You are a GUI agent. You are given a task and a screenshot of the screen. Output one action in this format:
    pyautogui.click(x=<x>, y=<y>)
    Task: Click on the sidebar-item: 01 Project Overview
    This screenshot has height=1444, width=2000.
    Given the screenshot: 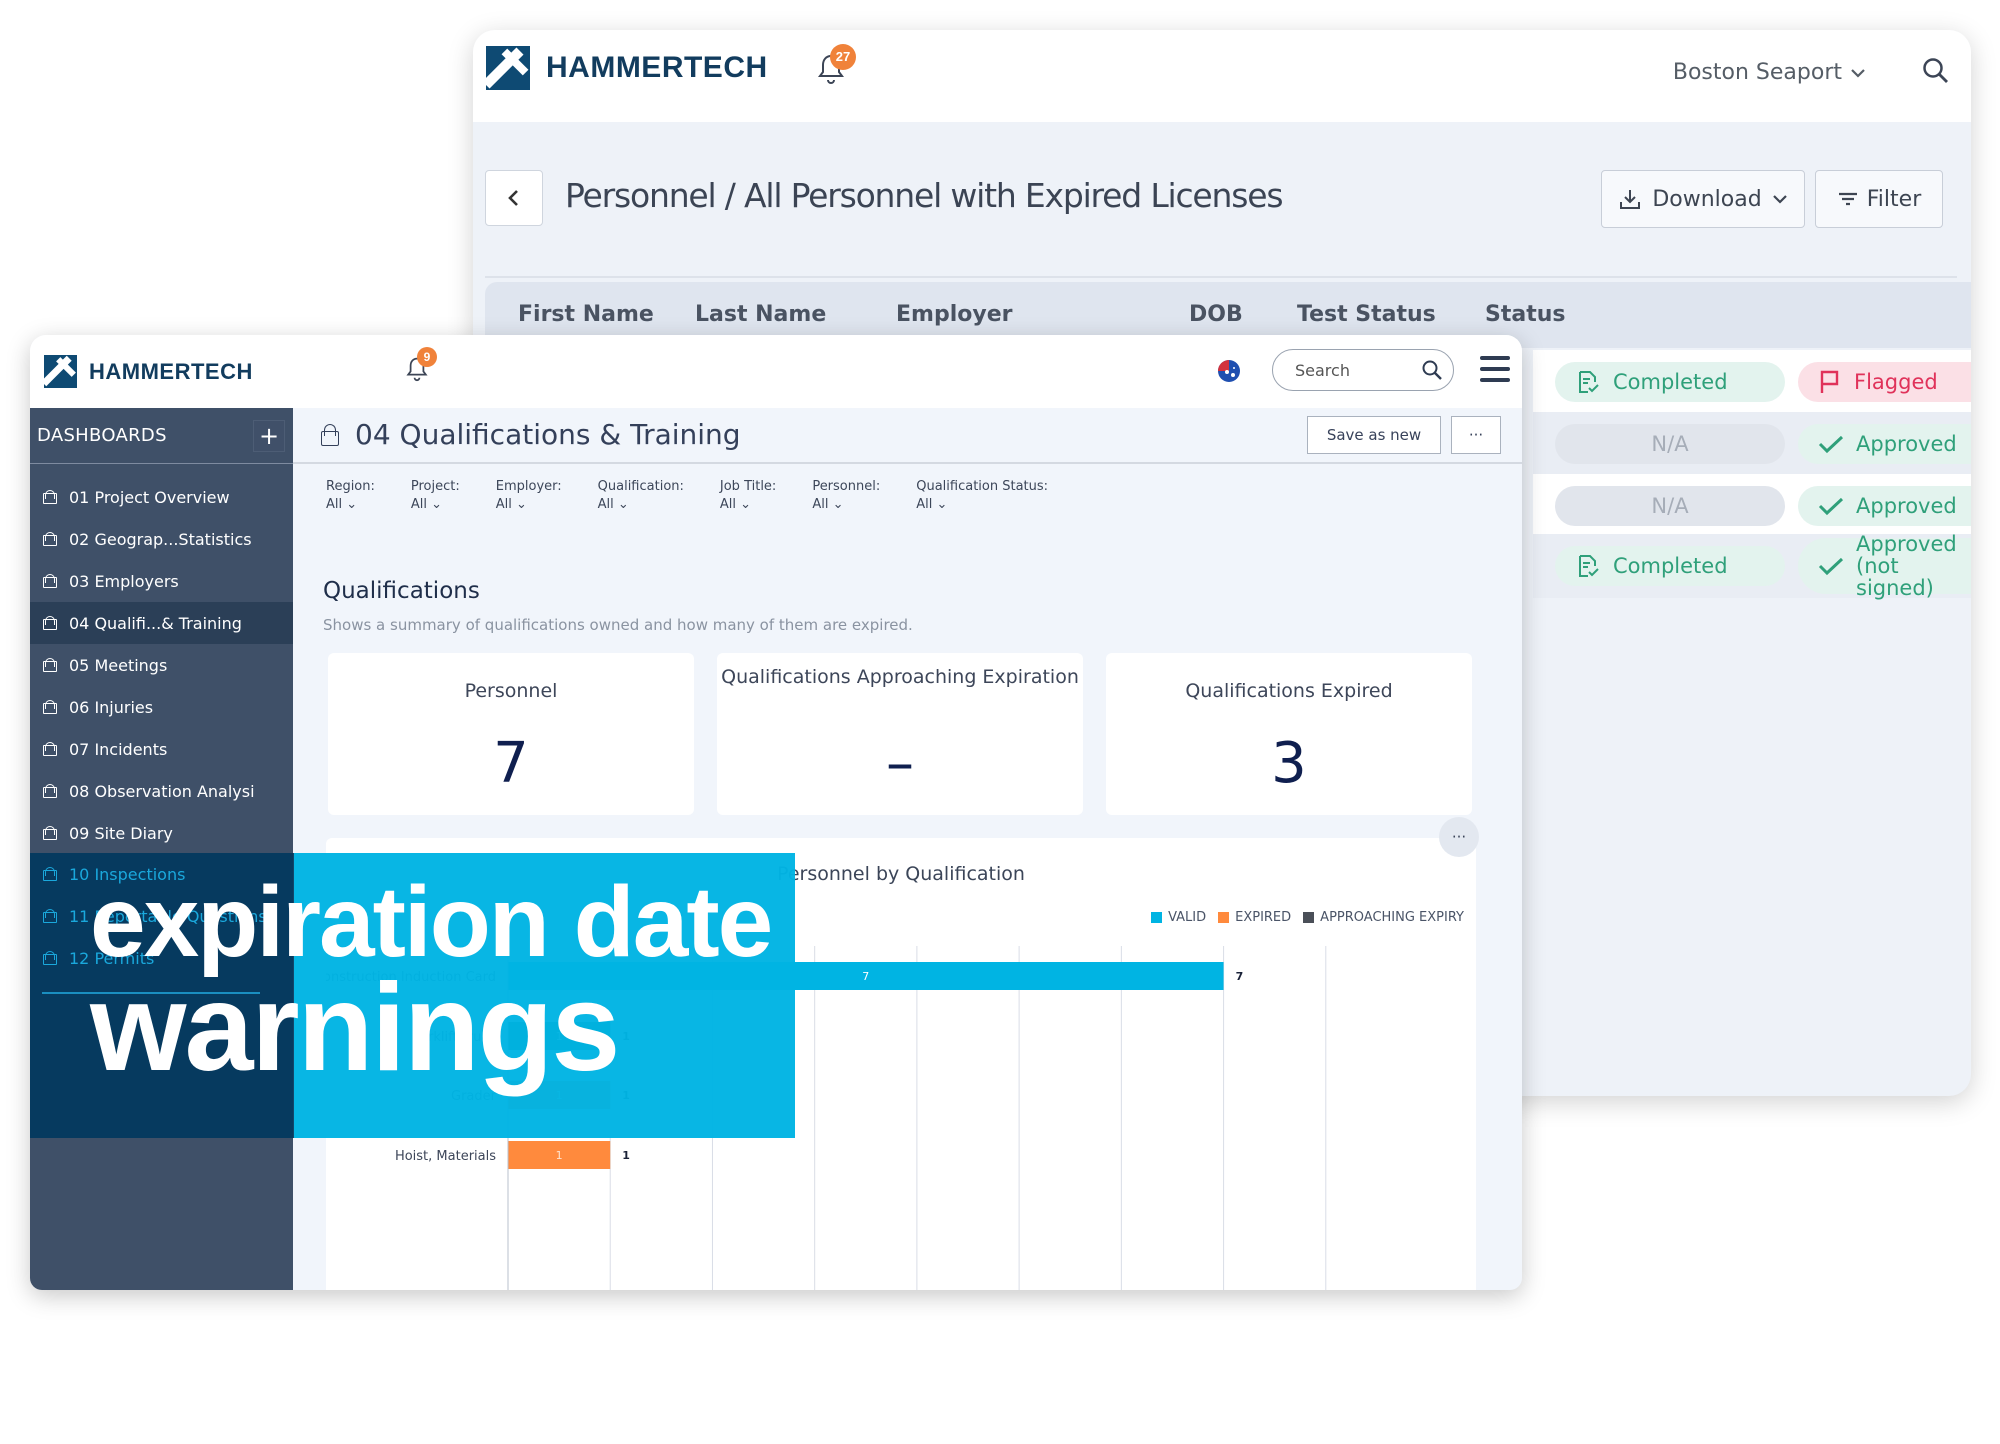 What is the action you would take?
    pyautogui.click(x=161, y=497)
    